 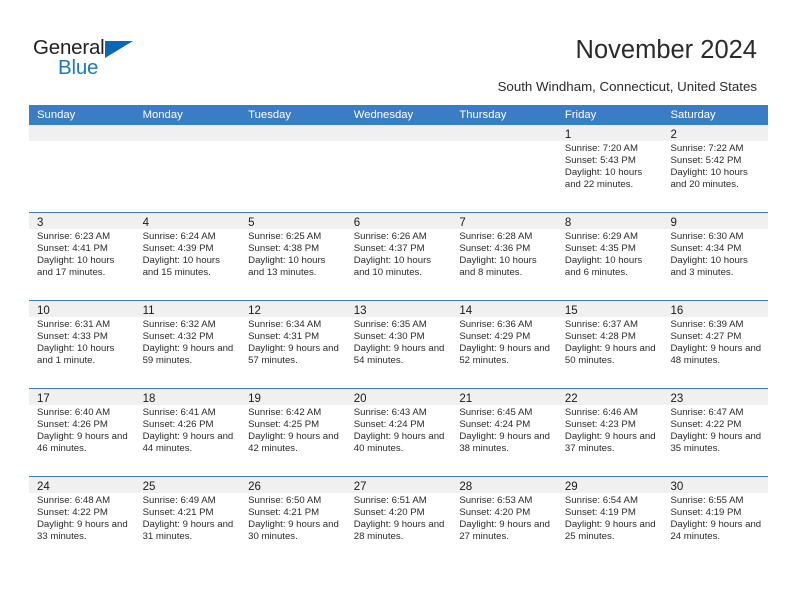 What do you see at coordinates (187, 485) in the screenshot?
I see `day-number-band: 25` at bounding box center [187, 485].